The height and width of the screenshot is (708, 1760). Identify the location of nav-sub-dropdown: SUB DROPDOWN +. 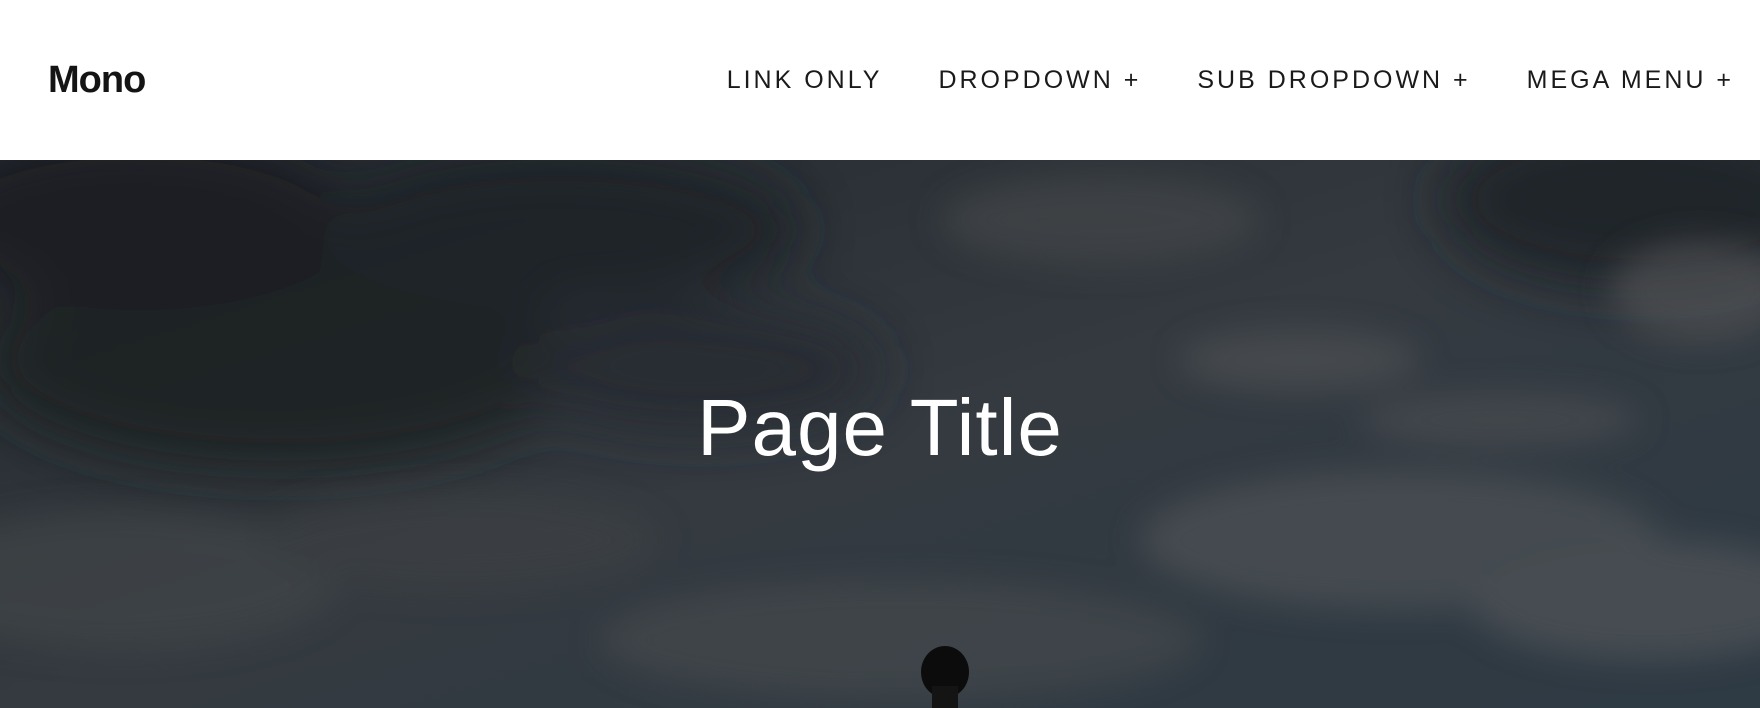
(1333, 80).